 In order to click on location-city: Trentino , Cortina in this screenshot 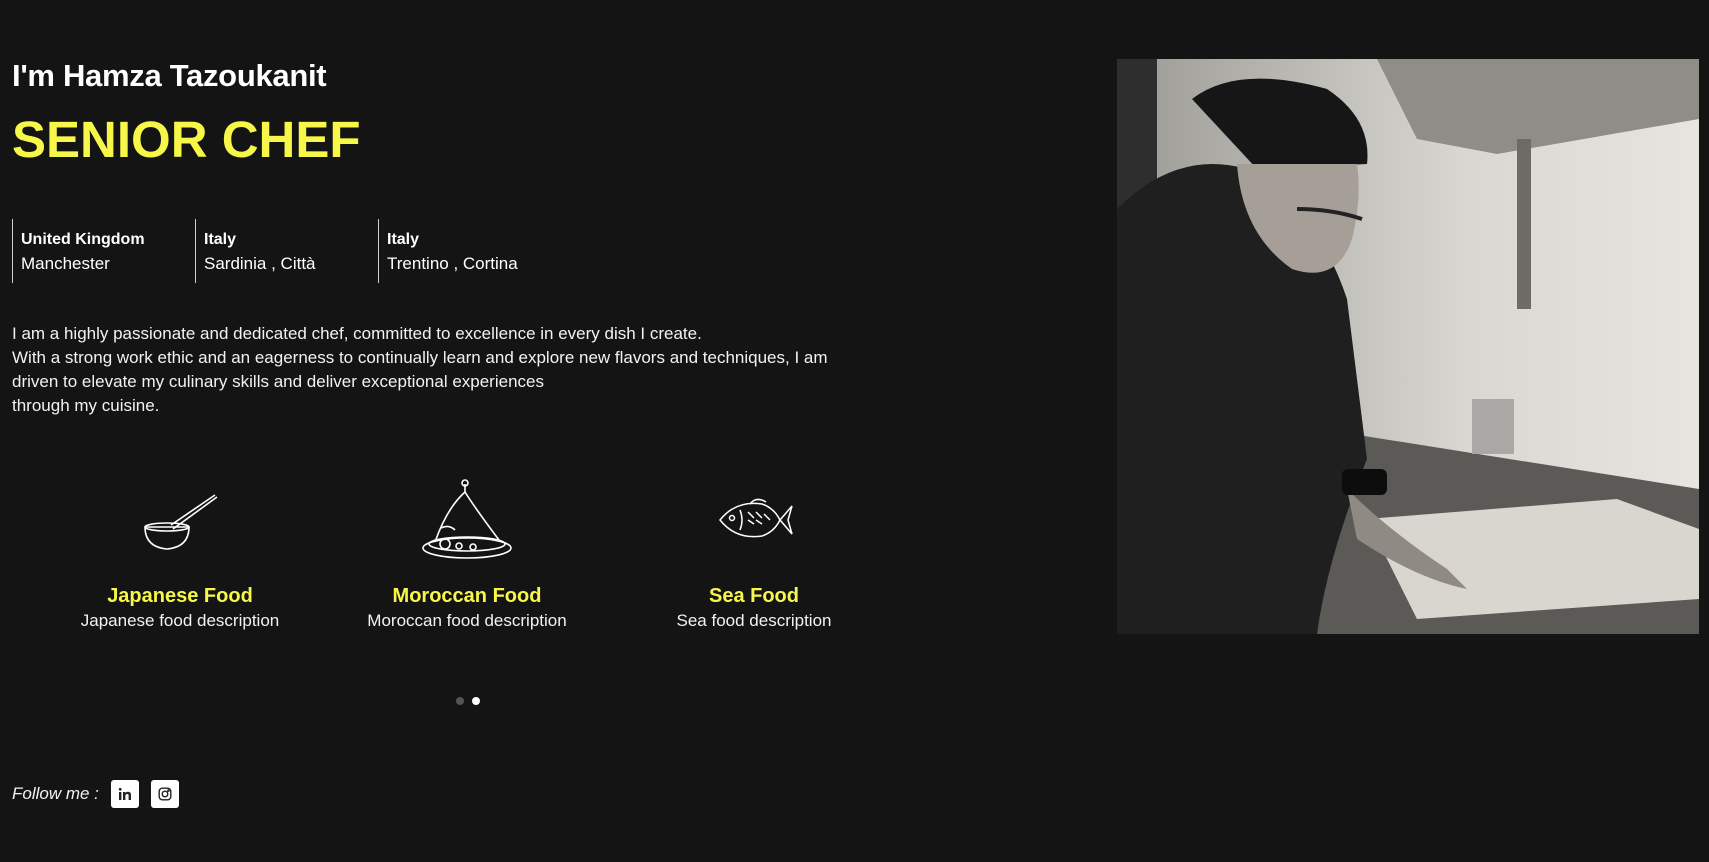, I will do `click(452, 263)`.